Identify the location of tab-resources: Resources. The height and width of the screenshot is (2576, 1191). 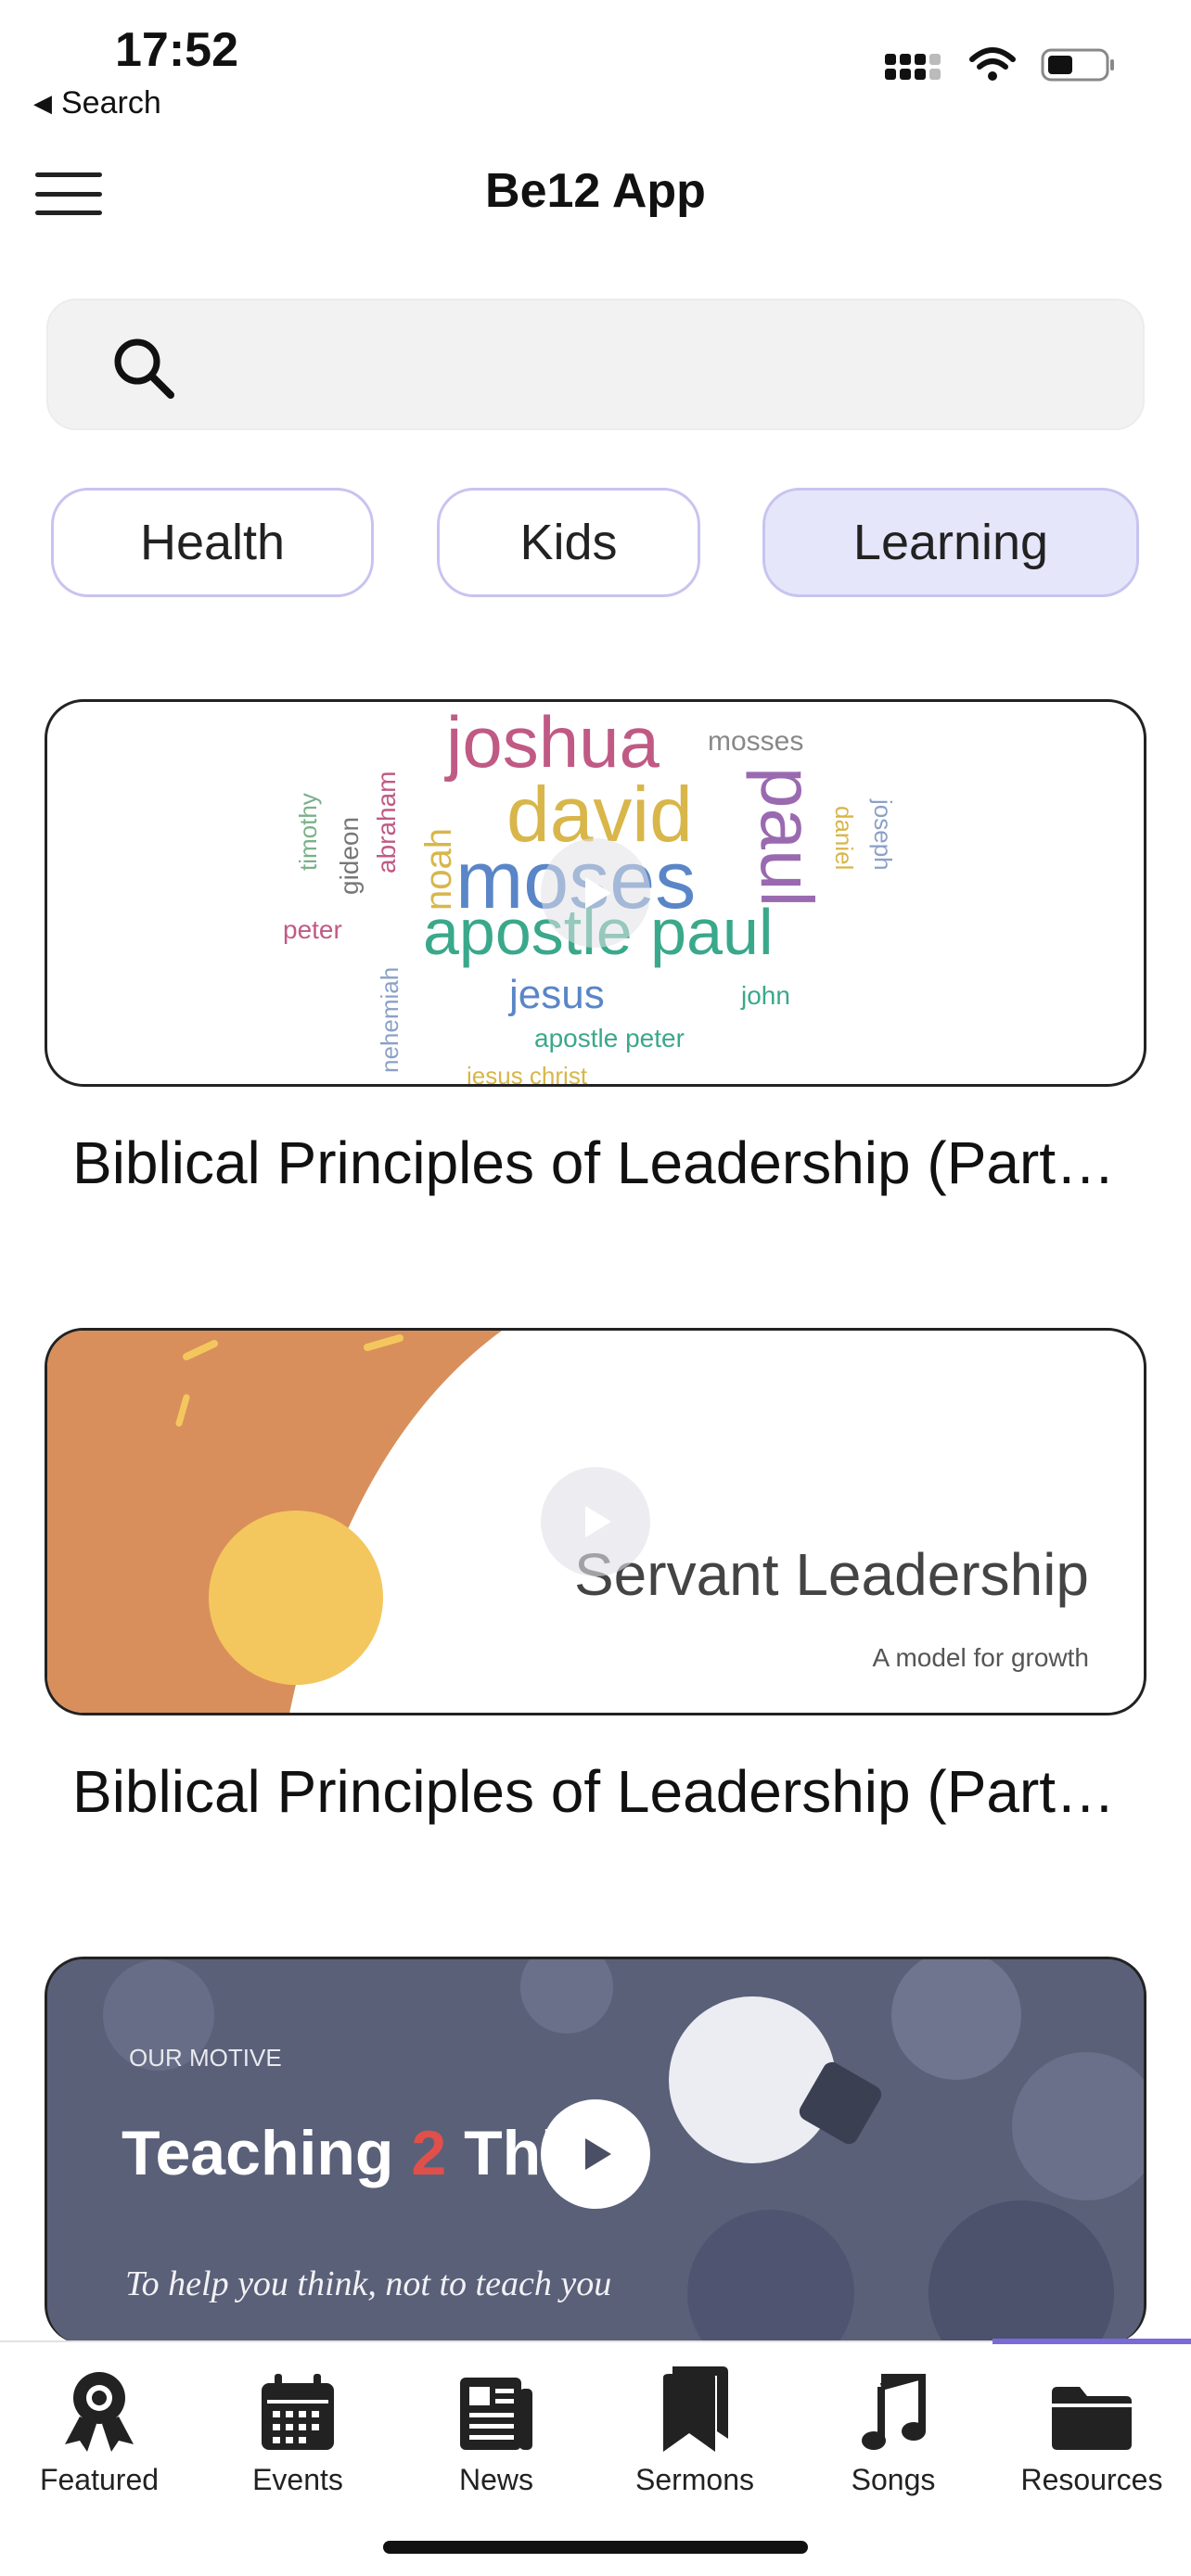
(1091, 2431).